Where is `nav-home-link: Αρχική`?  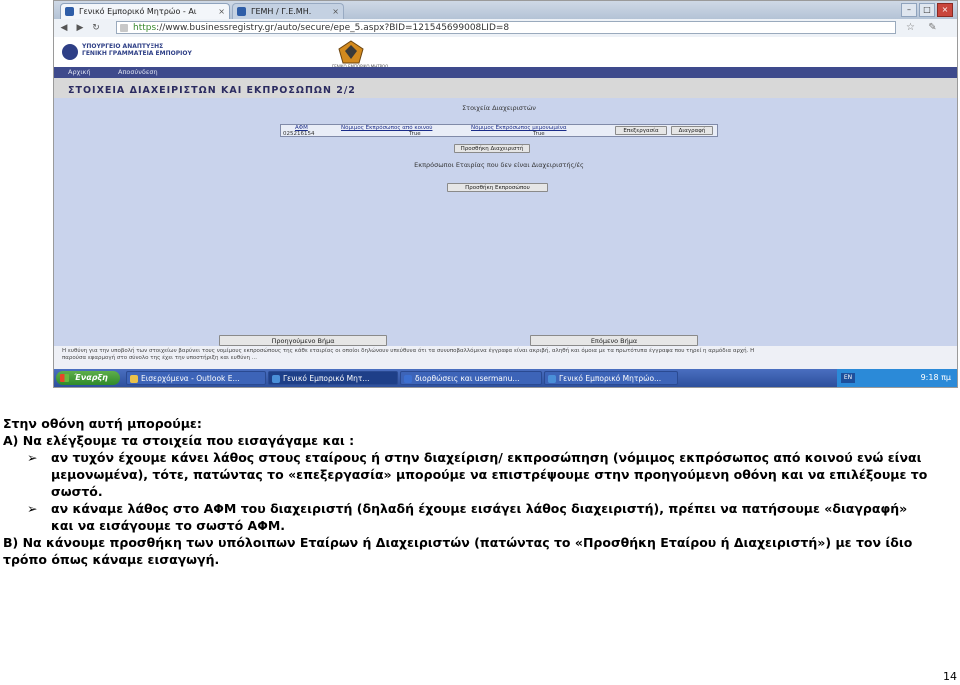
nav-home-link: Αρχική is located at coordinates (79, 72).